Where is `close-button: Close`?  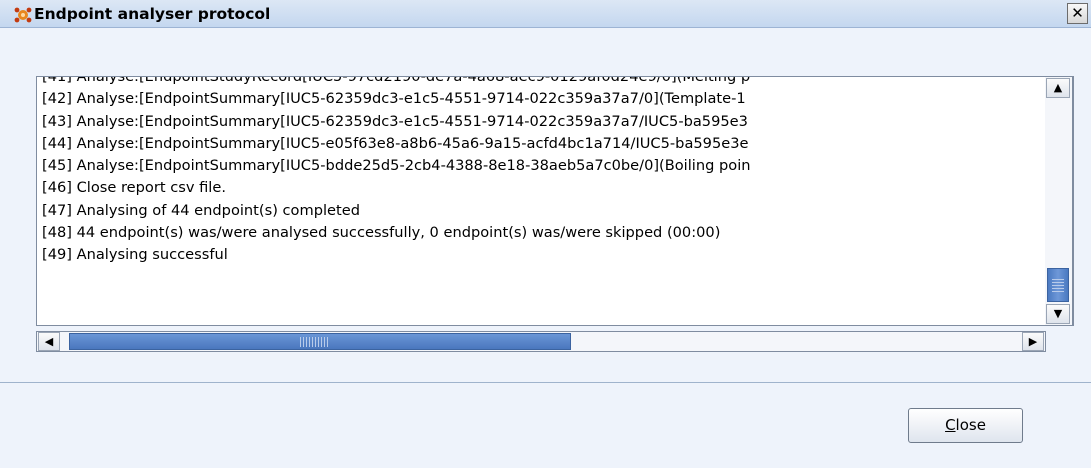 close-button: Close is located at coordinates (965, 425).